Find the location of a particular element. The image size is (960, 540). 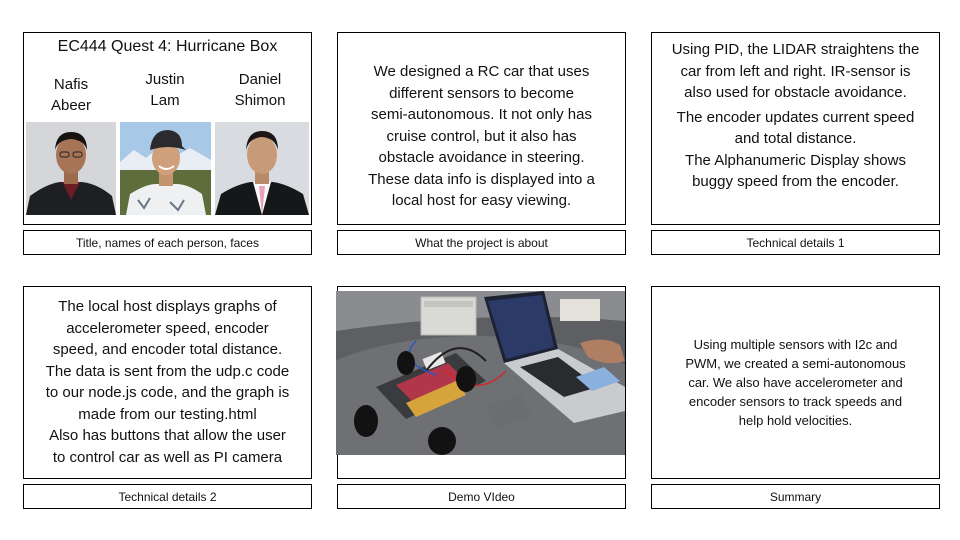

demo-panel-label: Demo VIdeo is located at coordinates (481, 496).